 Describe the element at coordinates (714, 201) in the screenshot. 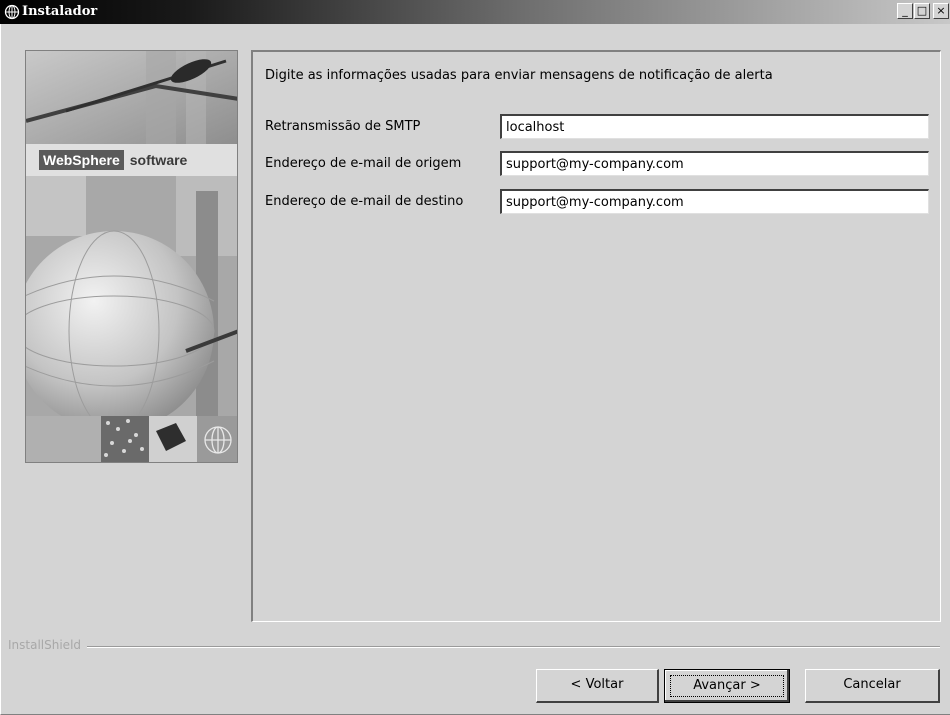

I see `to-email-input` at that location.